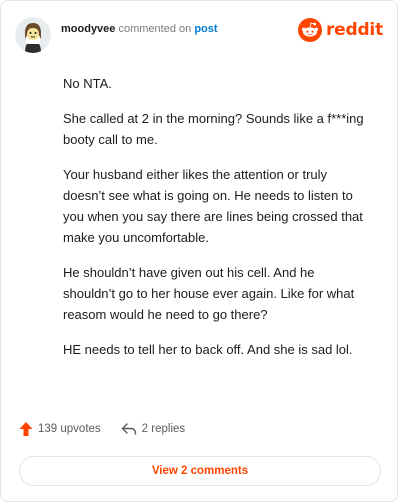 The height and width of the screenshot is (504, 400). I want to click on username-link: moodyvee, so click(88, 29).